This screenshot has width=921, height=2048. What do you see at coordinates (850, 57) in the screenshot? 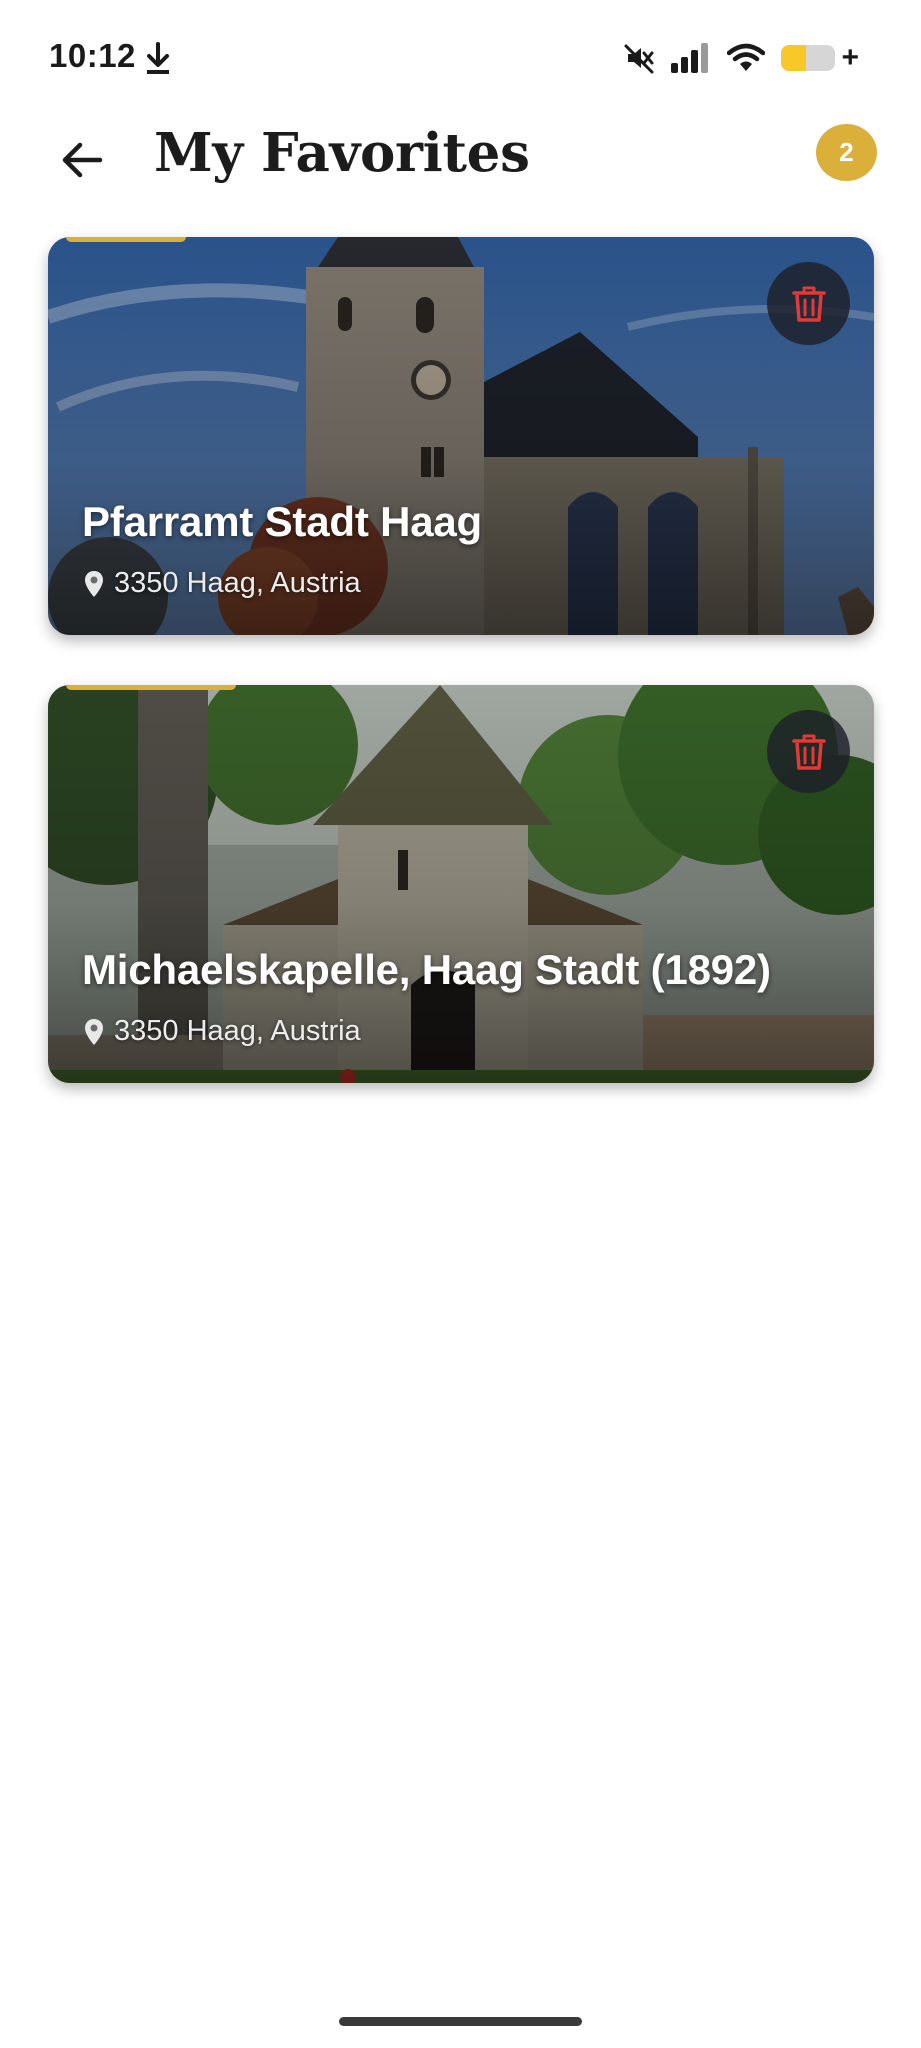
I see `charging-icon: +` at bounding box center [850, 57].